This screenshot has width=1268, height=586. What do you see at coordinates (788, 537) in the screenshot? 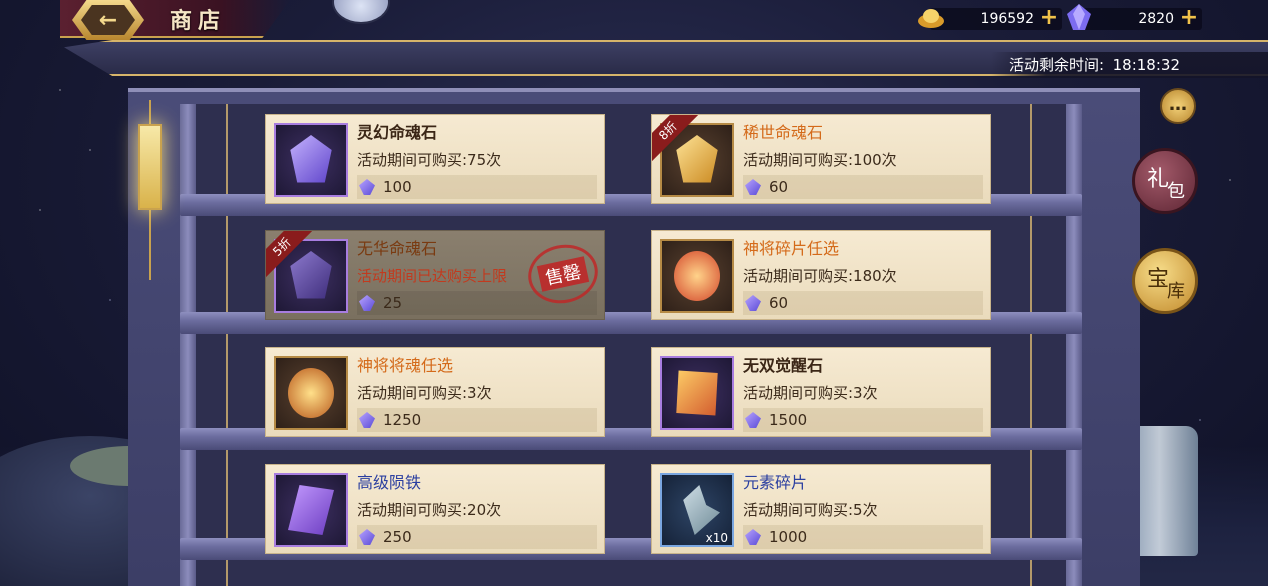
I see `price-value: 1000` at bounding box center [788, 537].